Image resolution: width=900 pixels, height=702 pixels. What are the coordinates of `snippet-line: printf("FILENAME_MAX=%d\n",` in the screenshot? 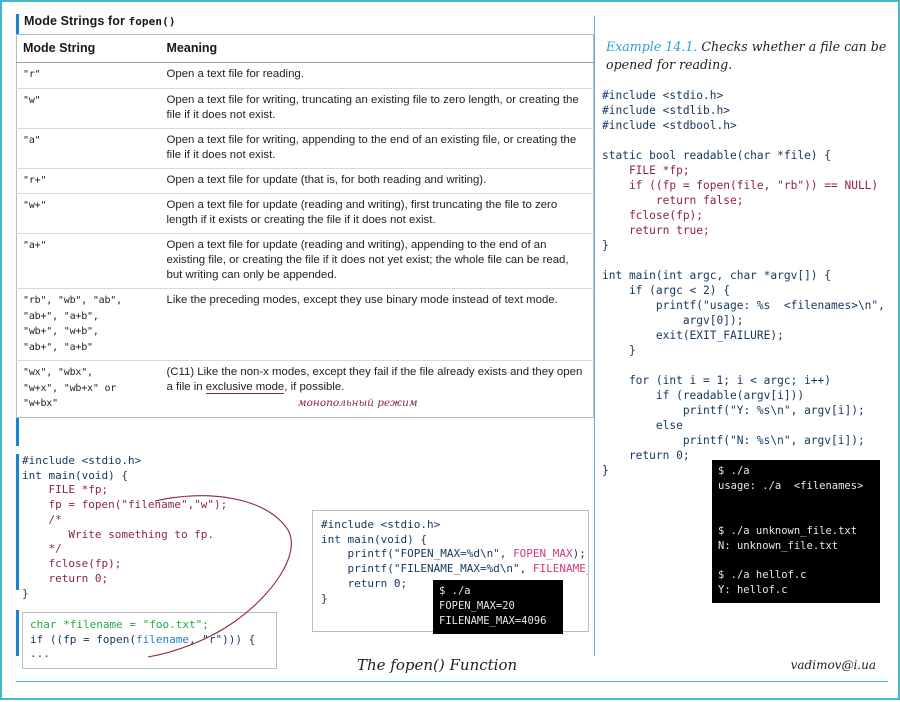 It's located at (427, 569).